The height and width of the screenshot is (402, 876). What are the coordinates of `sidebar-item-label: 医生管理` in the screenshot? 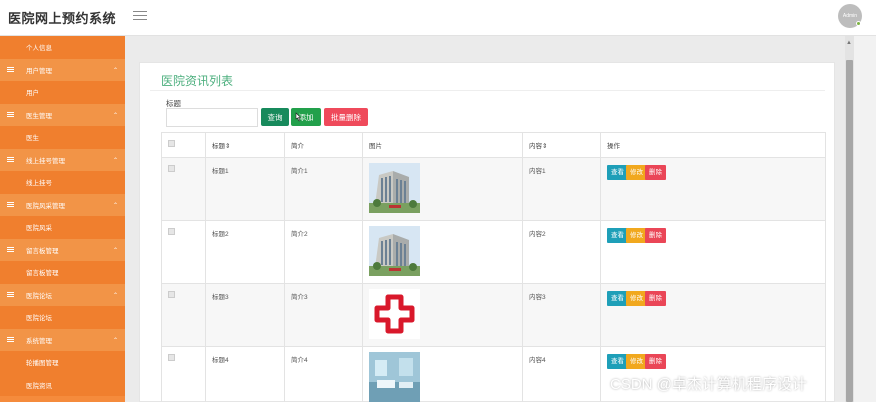 It's located at (39, 116).